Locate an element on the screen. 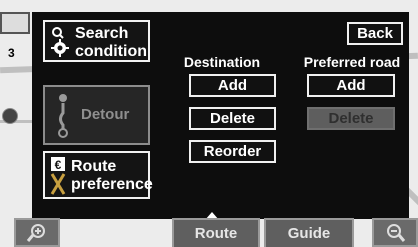  preferred-road-delete-button: Delete is located at coordinates (351, 118).